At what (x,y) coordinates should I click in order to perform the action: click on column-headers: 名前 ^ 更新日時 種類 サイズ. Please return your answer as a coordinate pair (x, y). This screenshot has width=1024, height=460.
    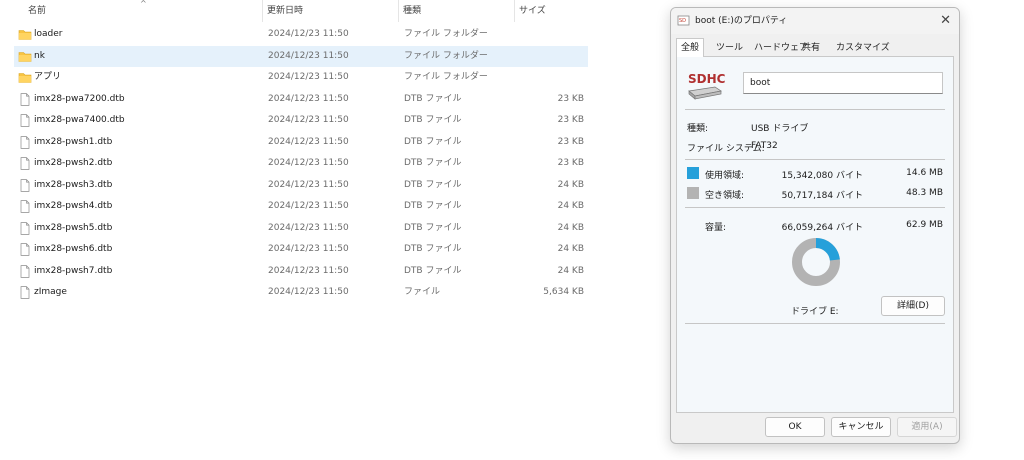
    Looking at the image, I should click on (300, 11).